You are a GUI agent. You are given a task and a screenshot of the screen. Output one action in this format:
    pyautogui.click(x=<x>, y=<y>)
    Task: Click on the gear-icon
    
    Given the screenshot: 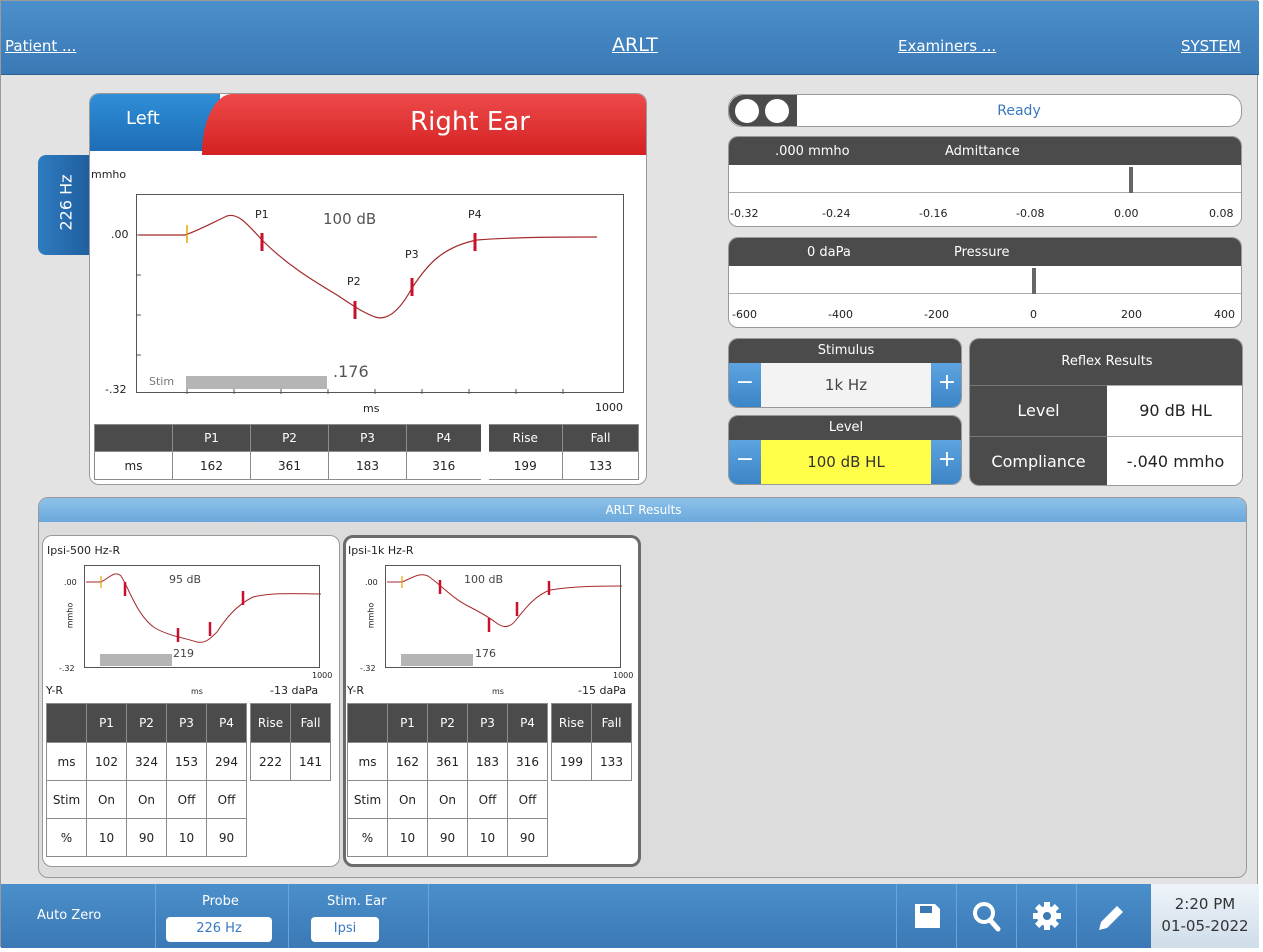 What is the action you would take?
    pyautogui.click(x=1047, y=916)
    